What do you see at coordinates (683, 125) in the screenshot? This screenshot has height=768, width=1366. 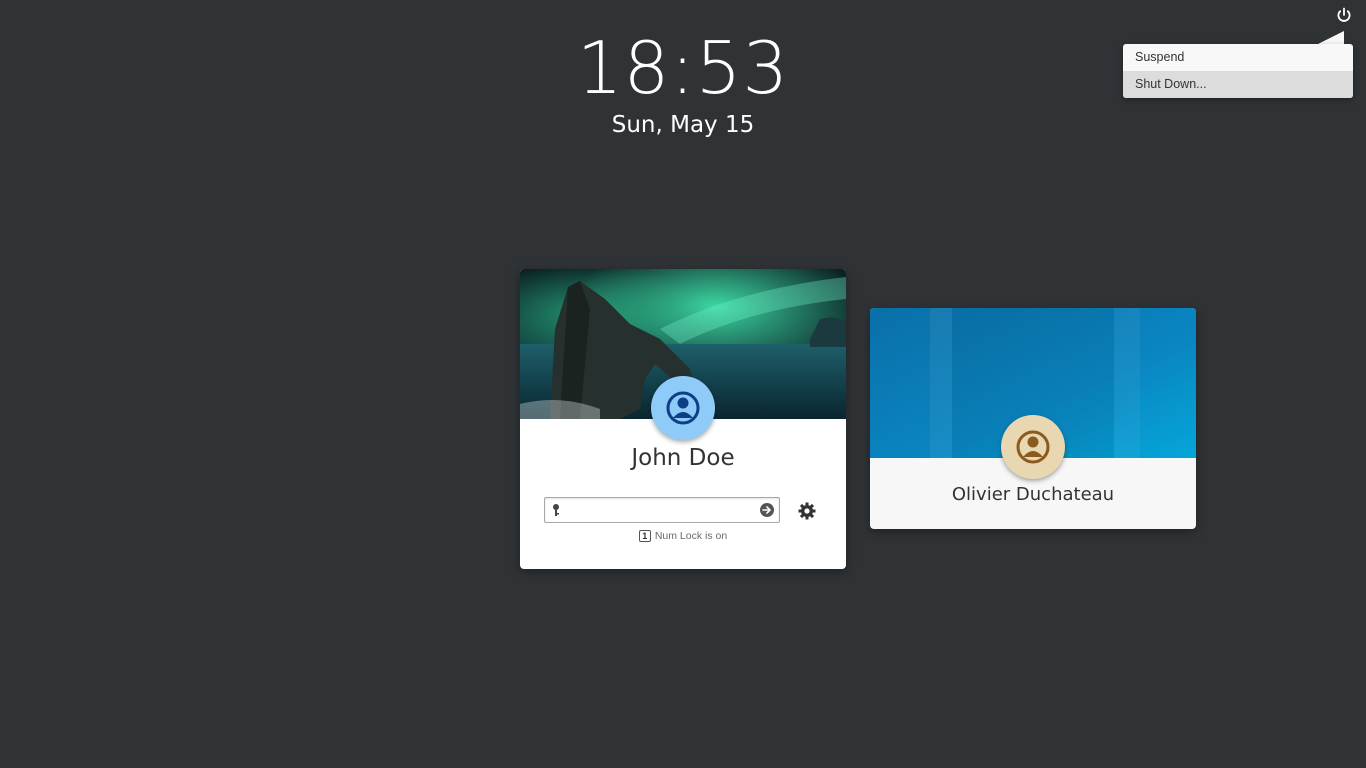 I see `clock-date: Sun, May 15` at bounding box center [683, 125].